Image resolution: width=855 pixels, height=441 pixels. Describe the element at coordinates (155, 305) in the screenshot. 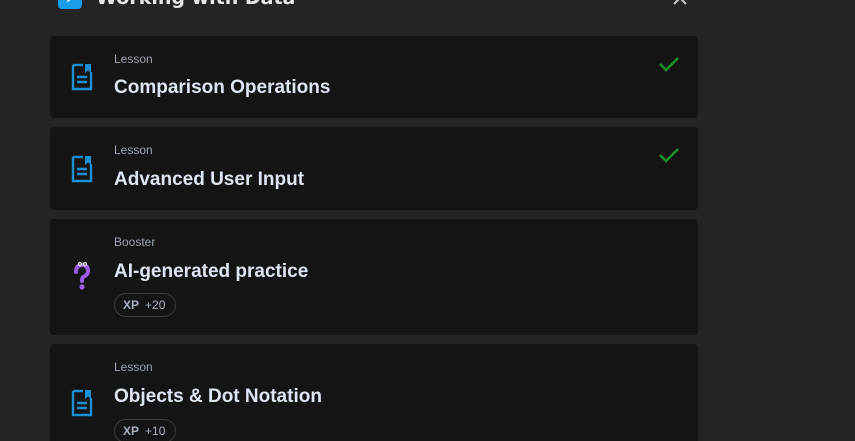

I see `xp-value: +20` at that location.